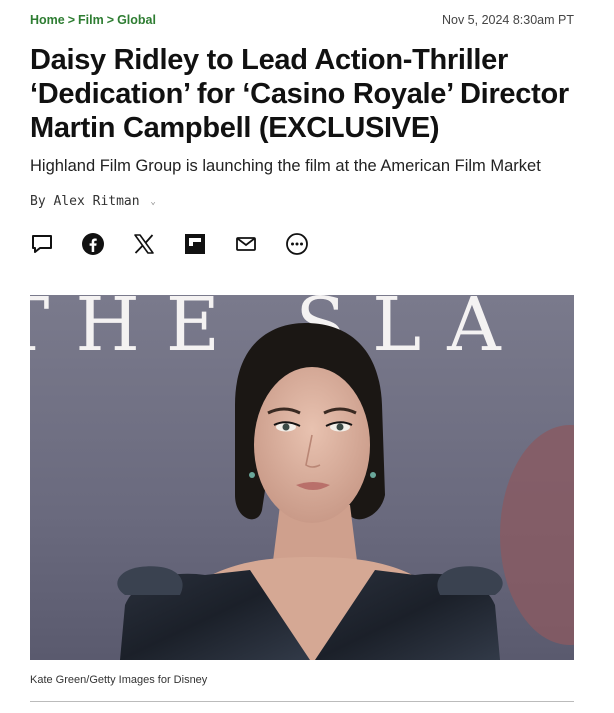 The width and height of the screenshot is (614, 713). What do you see at coordinates (152, 202) in the screenshot?
I see `chevron-down-icon: ⌄` at bounding box center [152, 202].